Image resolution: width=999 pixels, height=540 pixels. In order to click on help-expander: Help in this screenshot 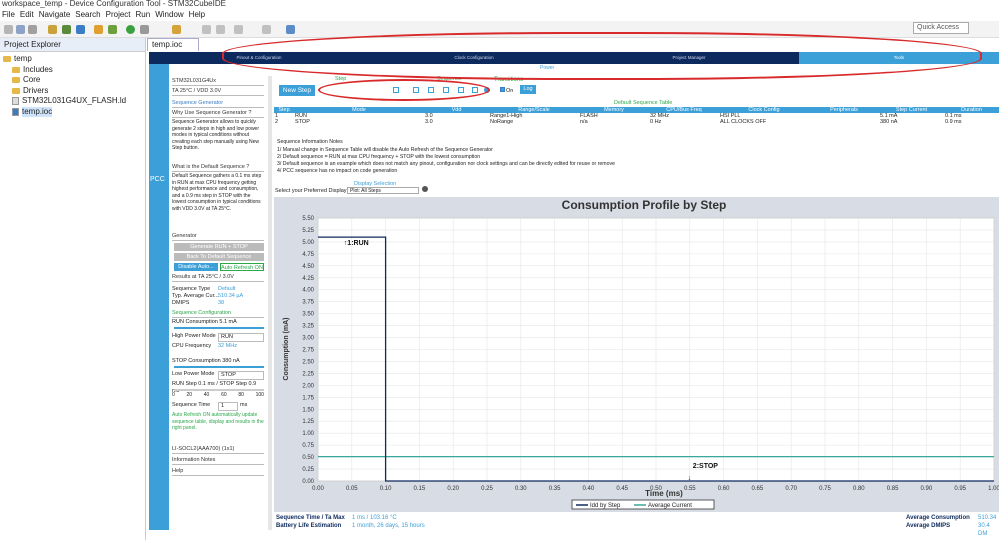, I will do `click(218, 472)`.